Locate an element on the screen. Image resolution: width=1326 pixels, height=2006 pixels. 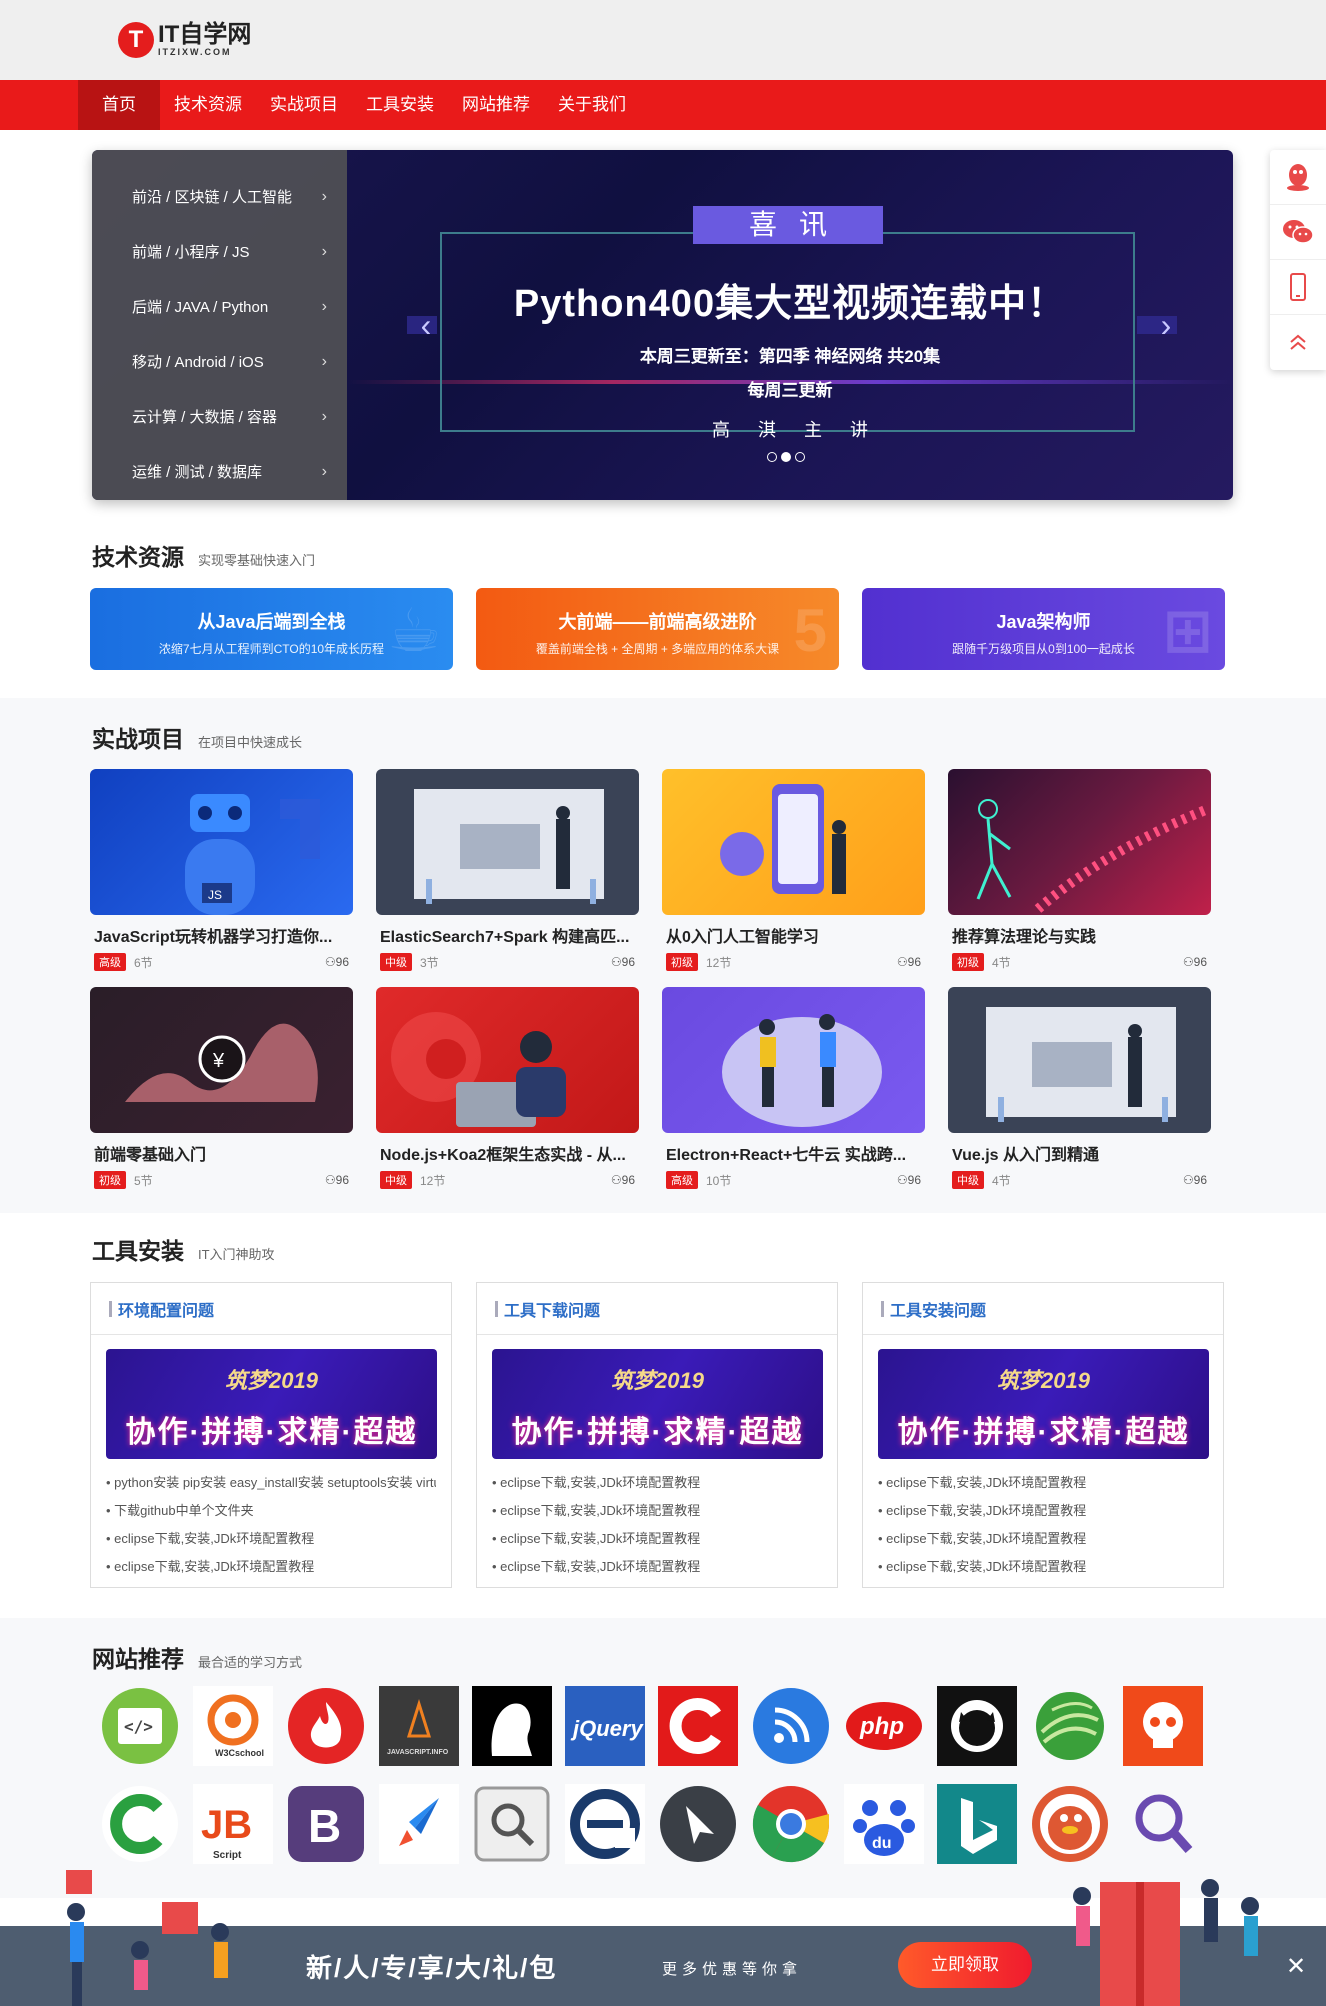
claim-button: 立即领取 is located at coordinates (965, 1965).